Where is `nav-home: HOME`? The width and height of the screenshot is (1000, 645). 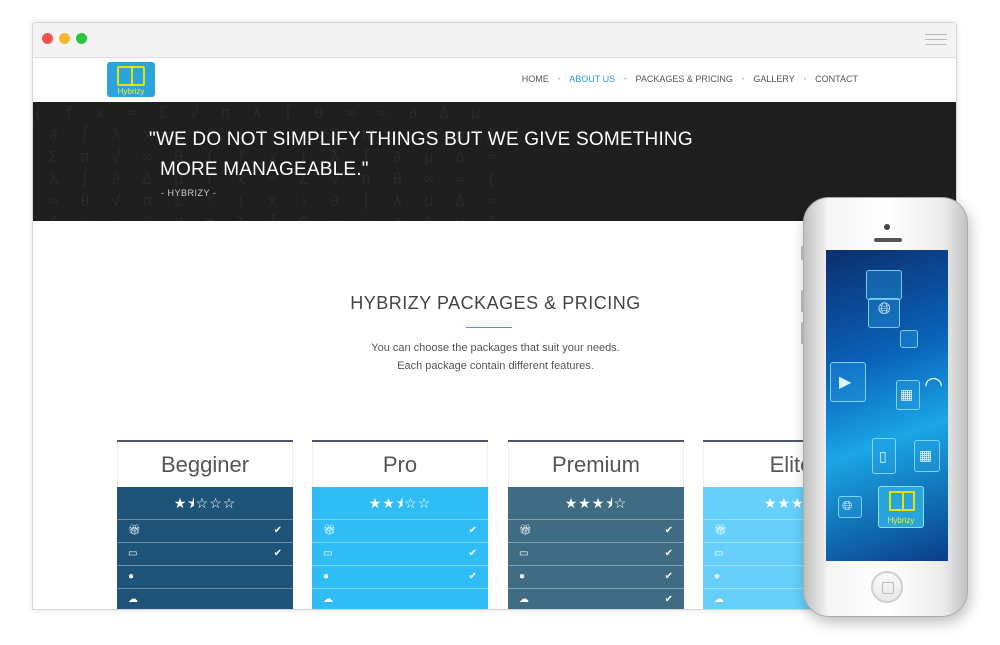
nav-home: HOME is located at coordinates (535, 79).